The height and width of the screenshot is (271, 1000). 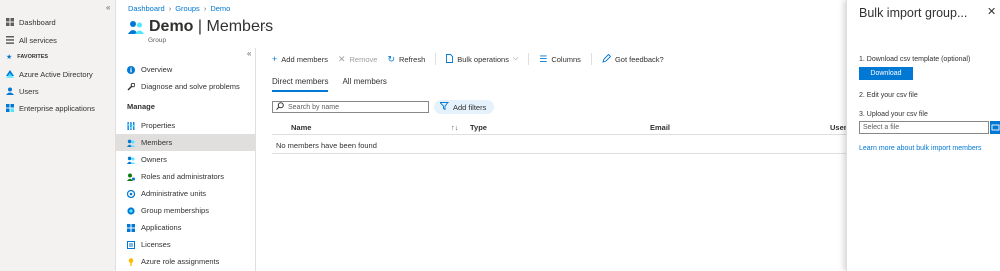 What do you see at coordinates (924, 127) in the screenshot?
I see `file-upload-input: Select a file` at bounding box center [924, 127].